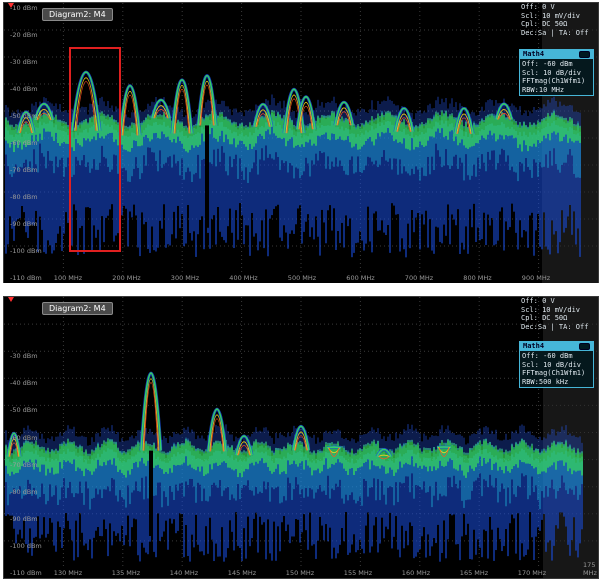 Image resolution: width=600 pixels, height=579 pixels. What do you see at coordinates (24, 35) in the screenshot?
I see `y-axis-label: -20 dBm` at bounding box center [24, 35].